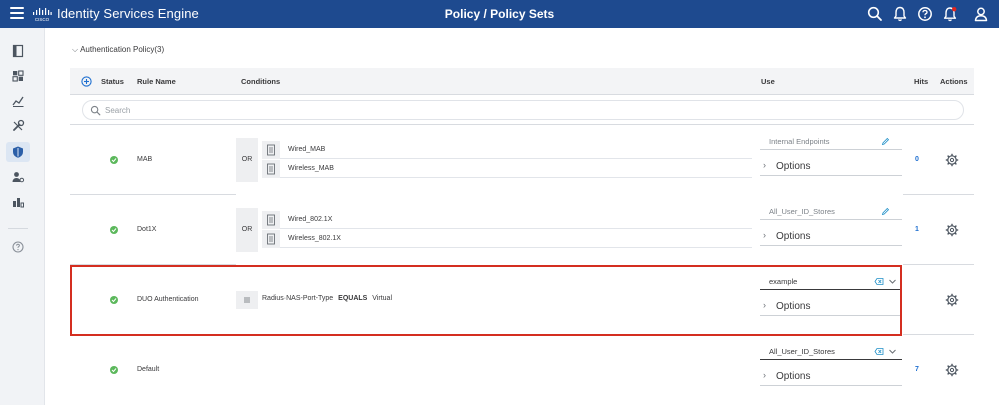 The height and width of the screenshot is (405, 999). I want to click on help-circle-icon, so click(18, 247).